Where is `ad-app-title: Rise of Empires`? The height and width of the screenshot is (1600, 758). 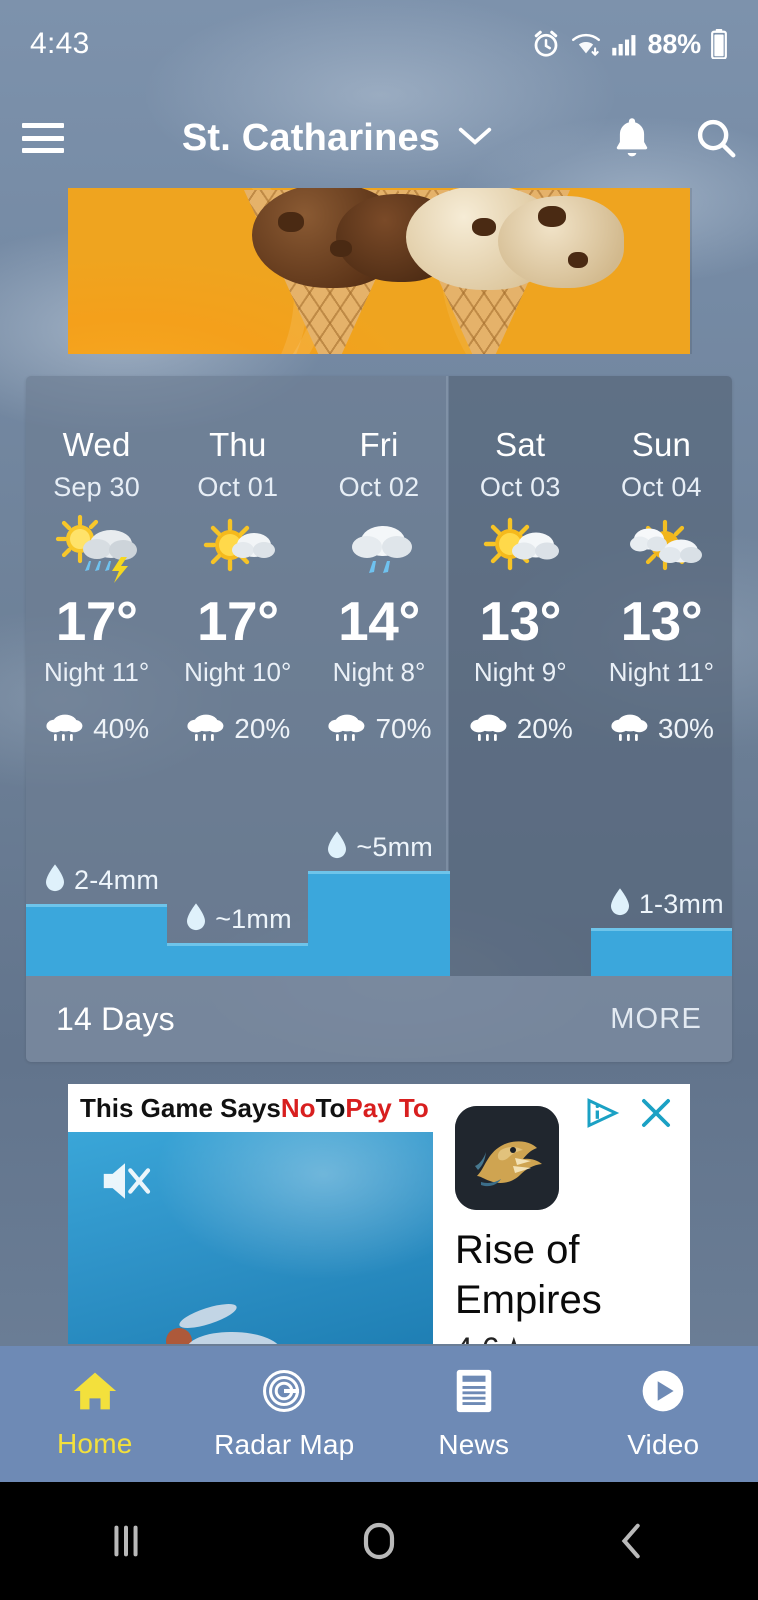 ad-app-title: Rise of Empires is located at coordinates (528, 1275).